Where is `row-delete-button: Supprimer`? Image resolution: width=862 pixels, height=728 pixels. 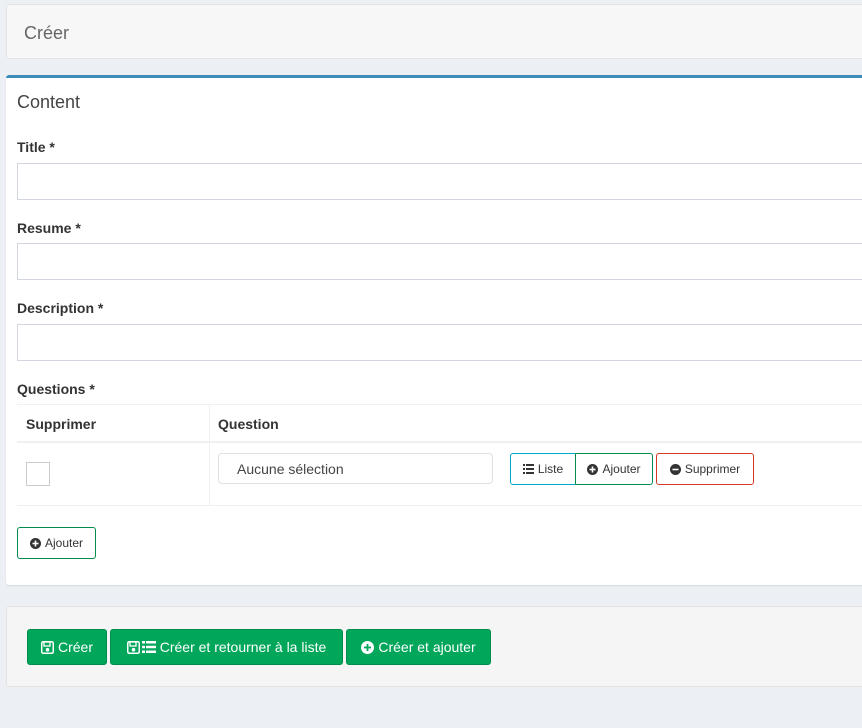
row-delete-button: Supprimer is located at coordinates (705, 469).